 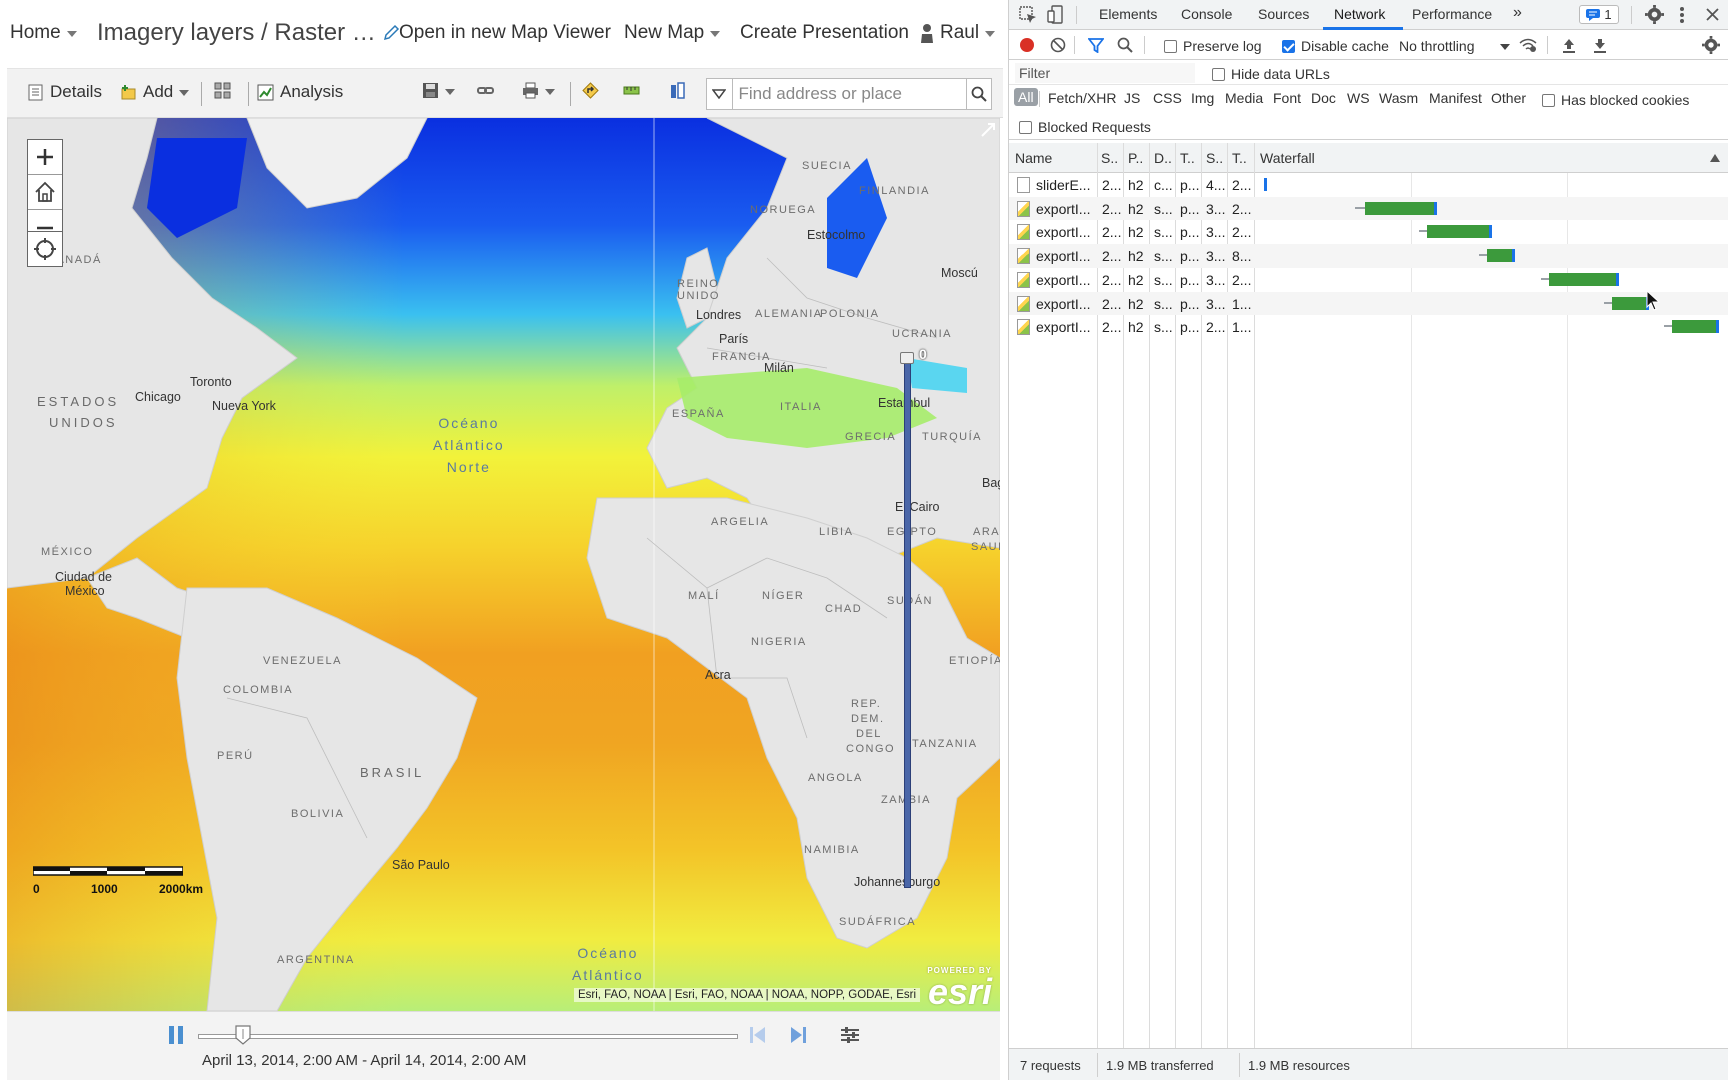 What do you see at coordinates (538, 90) in the screenshot?
I see `print-button` at bounding box center [538, 90].